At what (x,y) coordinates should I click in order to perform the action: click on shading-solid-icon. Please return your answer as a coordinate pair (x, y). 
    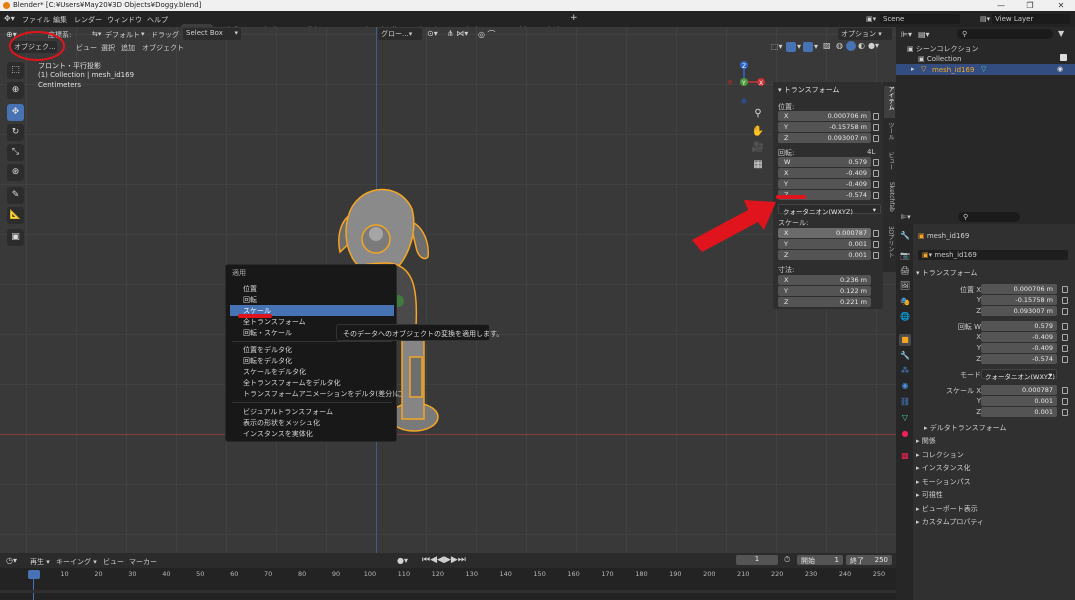
    Looking at the image, I should click on (851, 46).